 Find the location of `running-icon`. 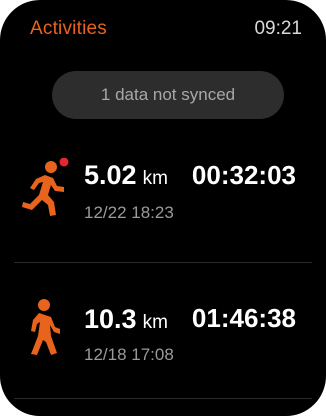

running-icon is located at coordinates (45, 187).